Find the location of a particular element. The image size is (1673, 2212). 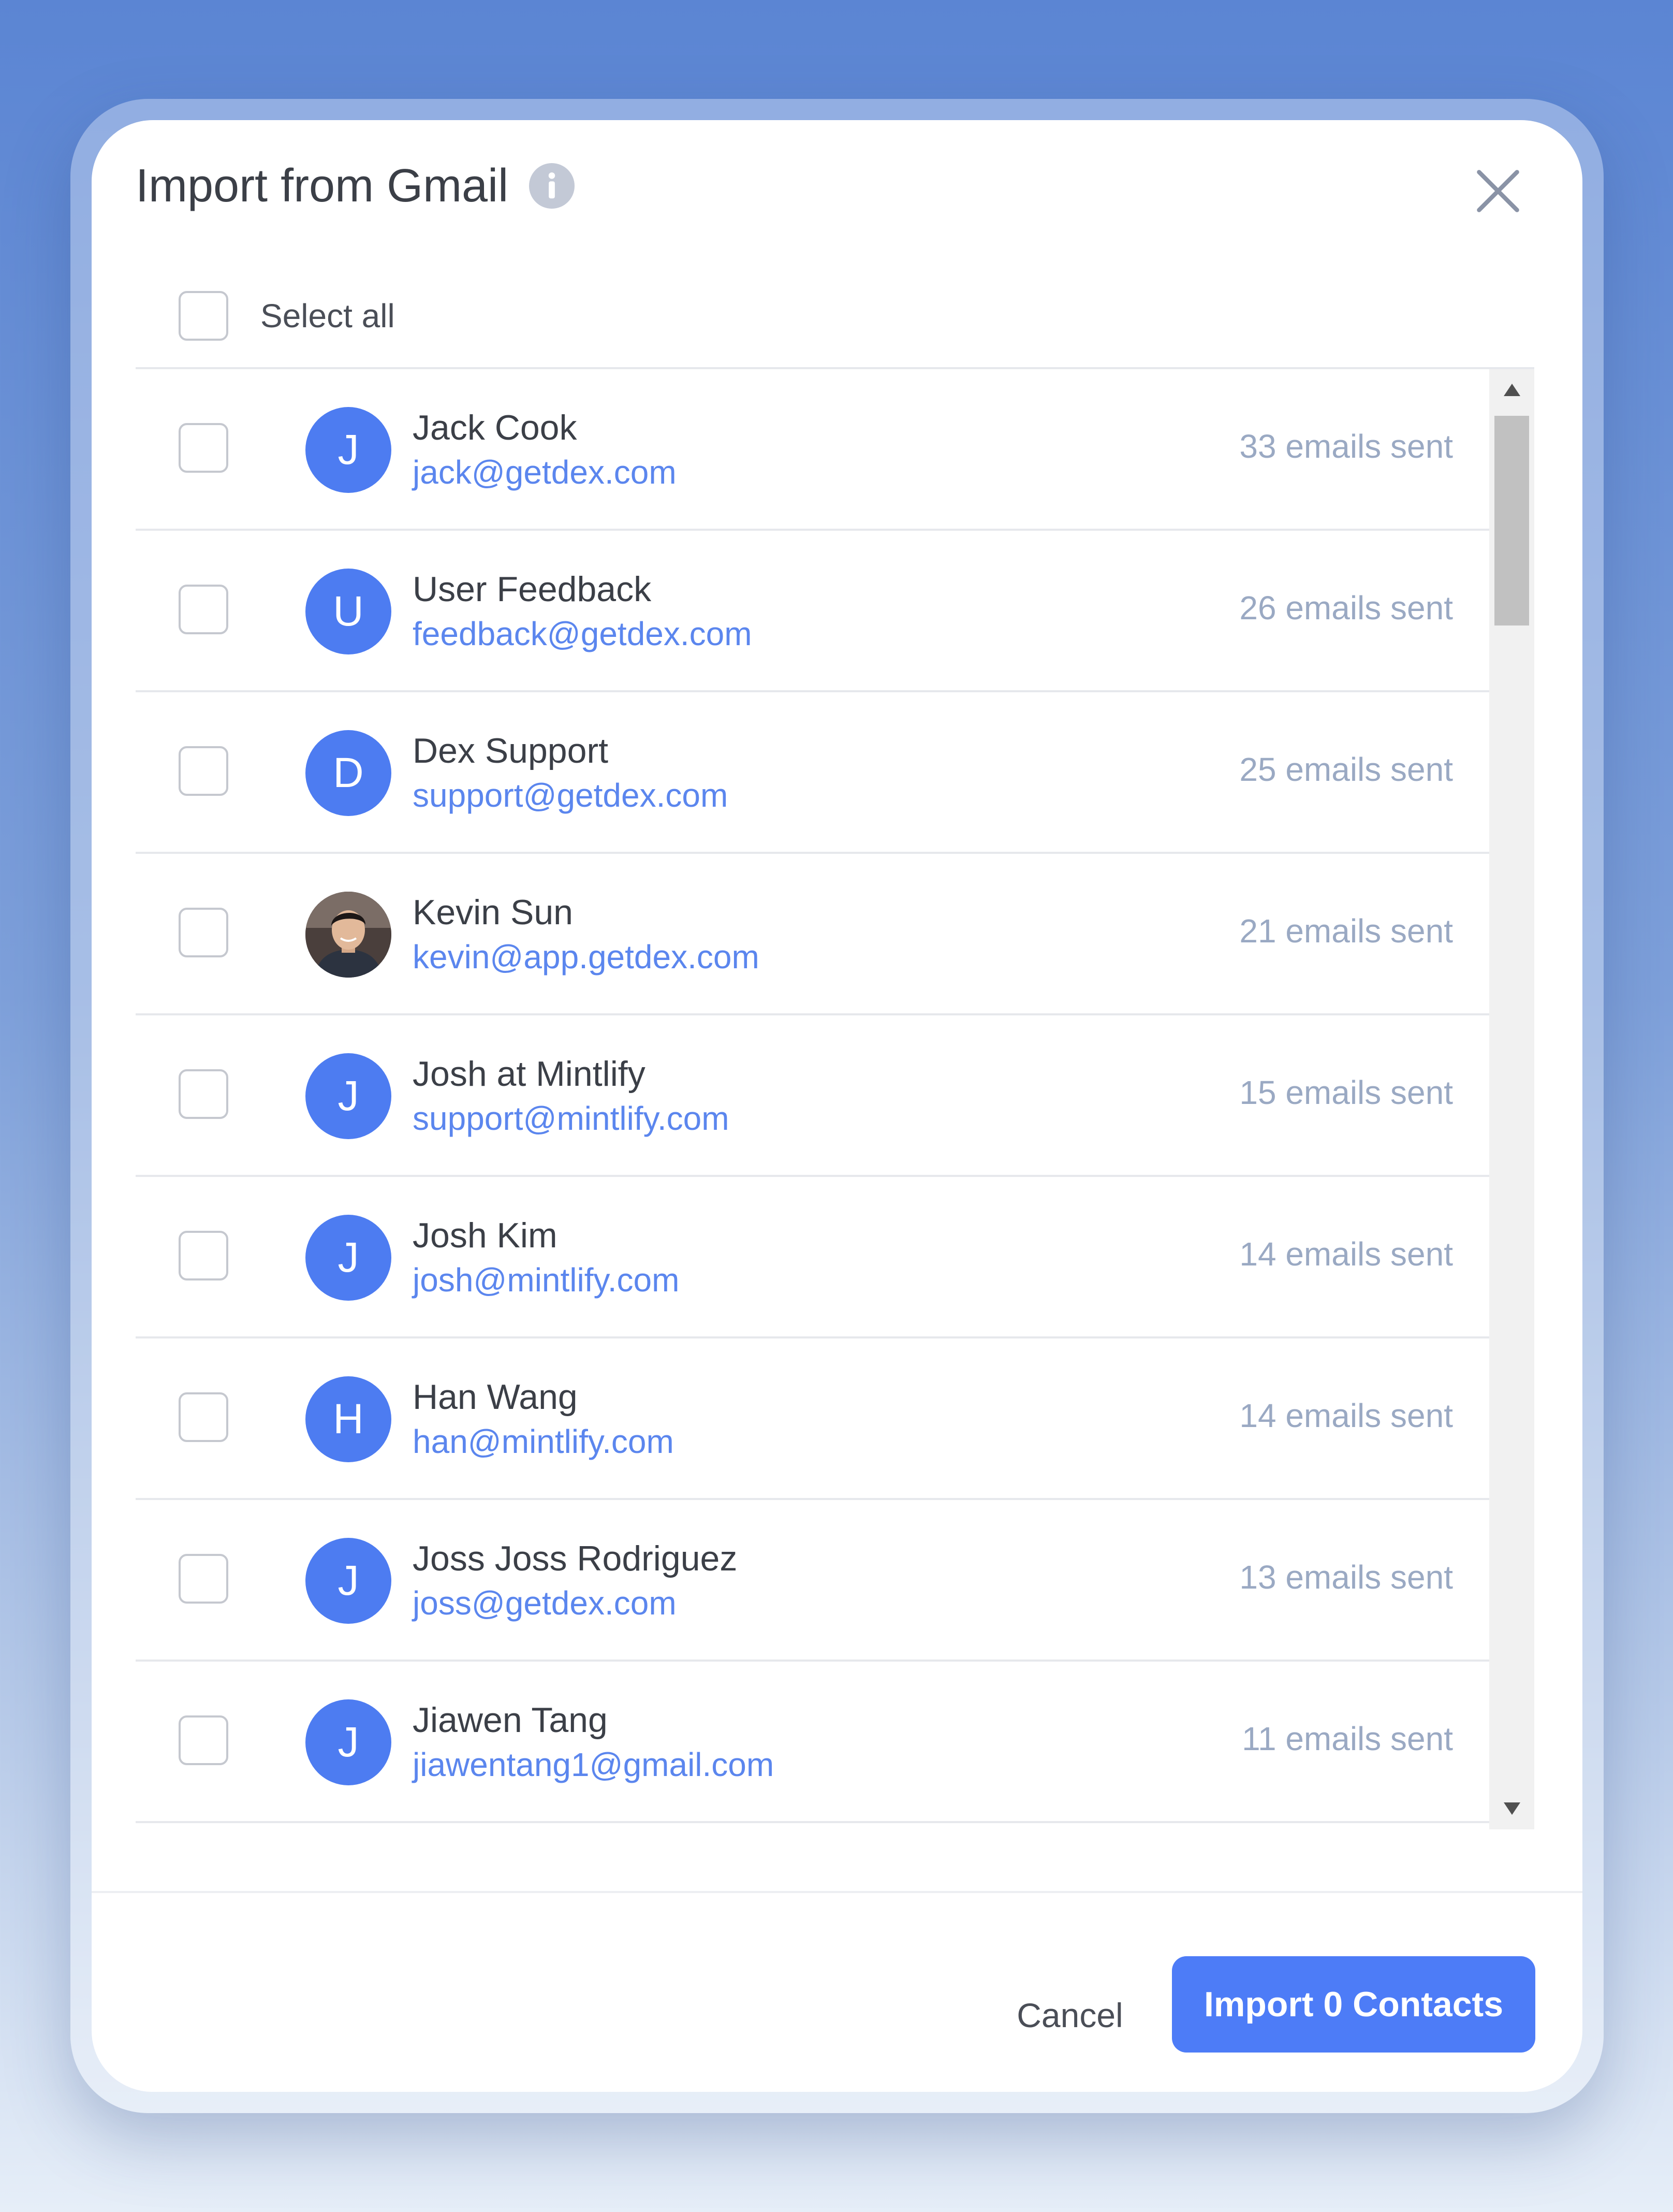

contact-email: jack@getdex.com is located at coordinates (545, 472).